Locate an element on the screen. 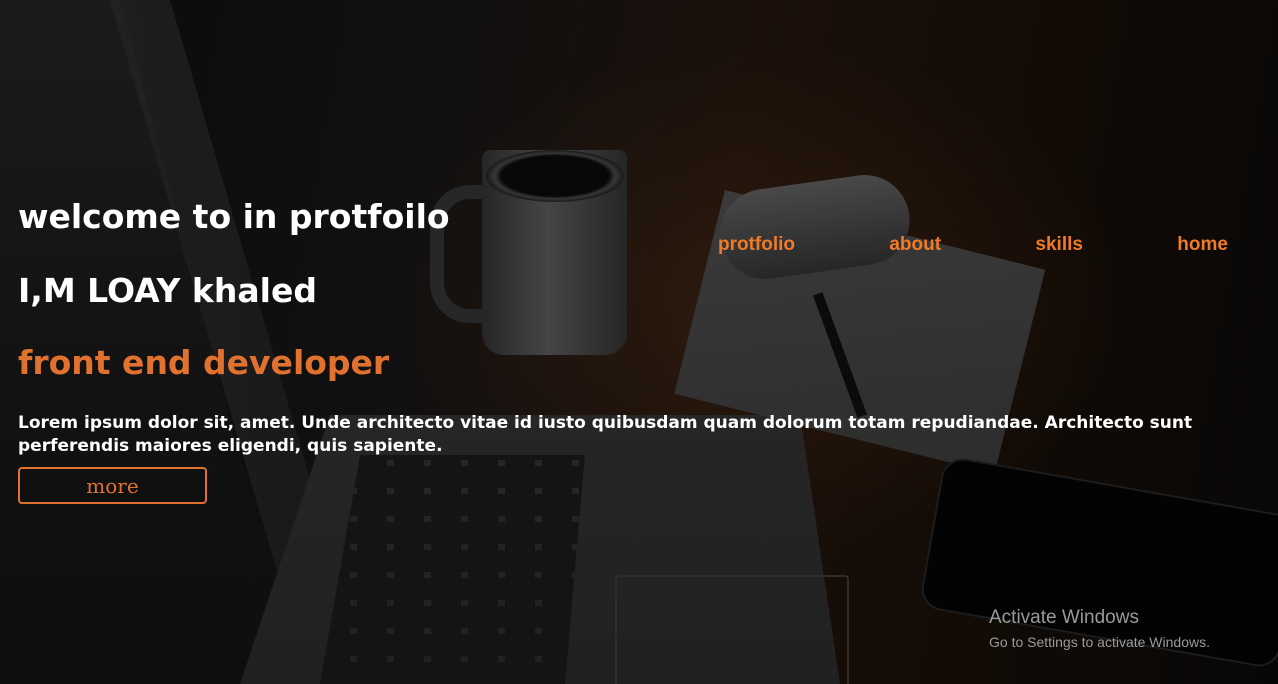  watermark-title: Activate Windows is located at coordinates (1064, 617).